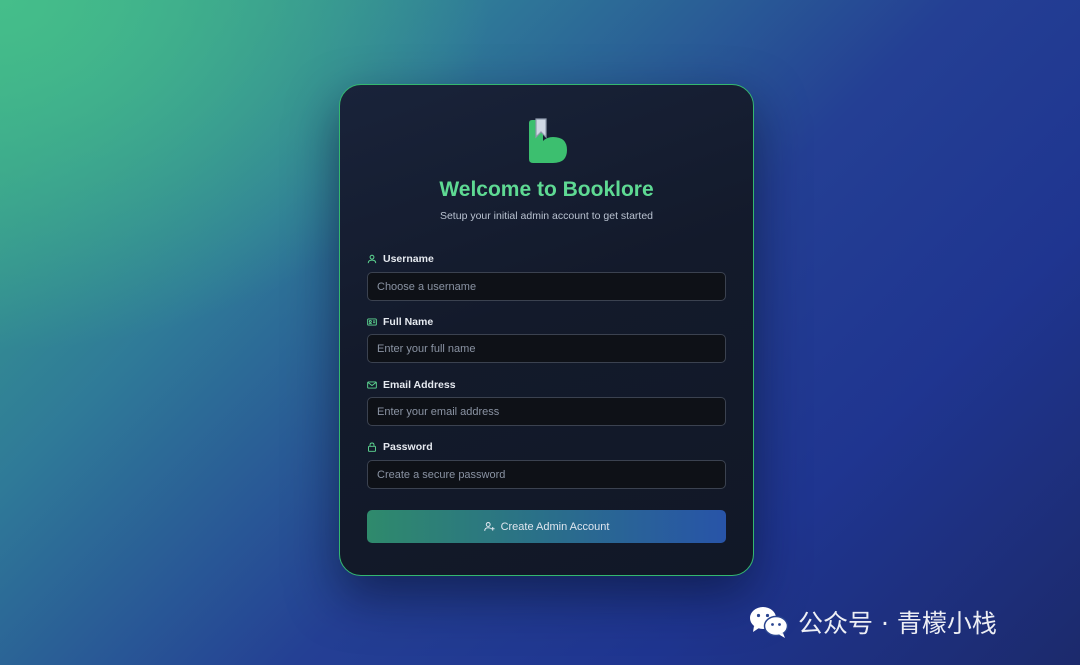 The width and height of the screenshot is (1080, 665). Describe the element at coordinates (408, 322) in the screenshot. I see `full-name-label-text: Full Name` at that location.